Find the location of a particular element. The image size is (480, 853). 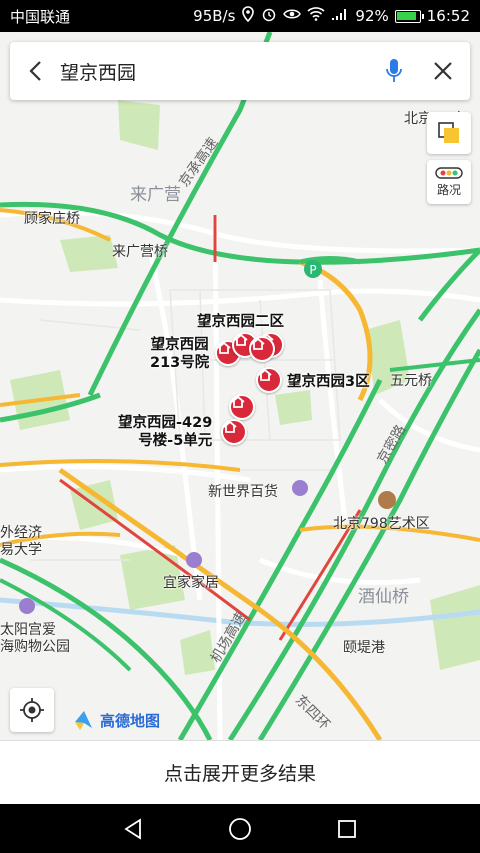

layers-icon is located at coordinates (448, 132).